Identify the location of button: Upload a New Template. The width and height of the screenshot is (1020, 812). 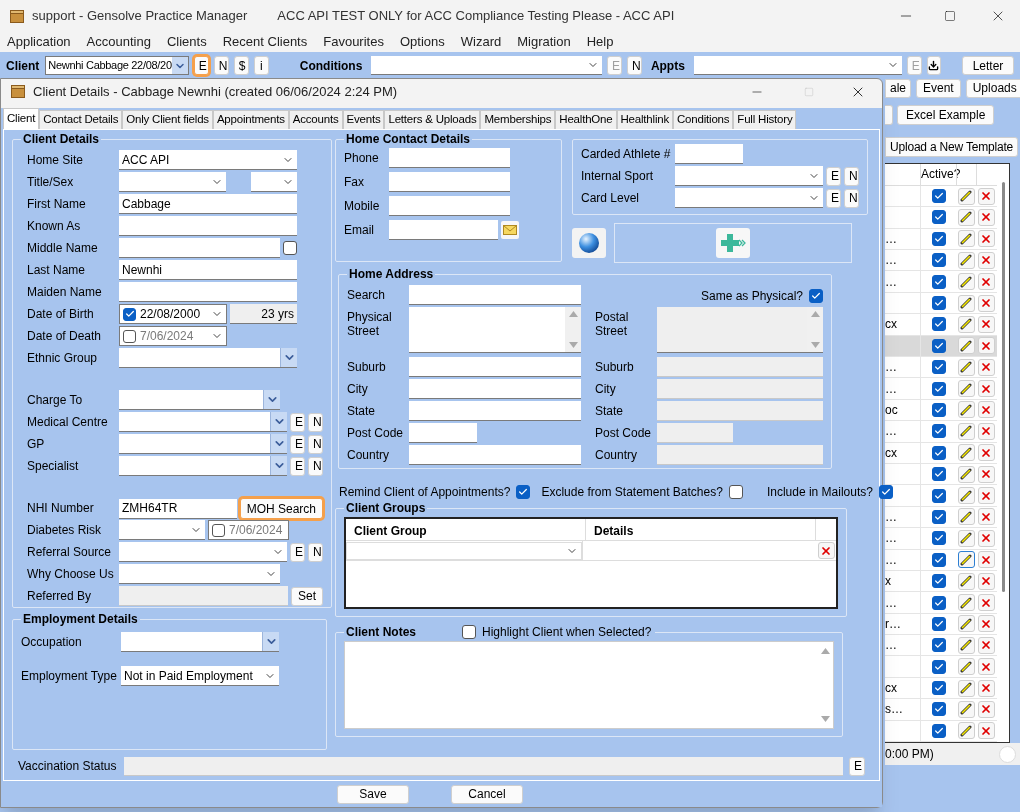
(951, 147).